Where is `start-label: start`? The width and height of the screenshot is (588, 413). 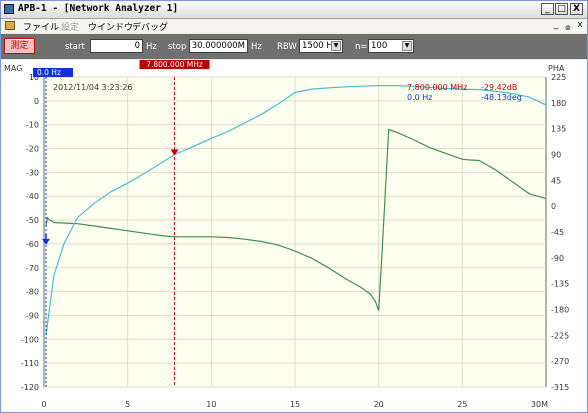
start-label: start is located at coordinates (75, 47).